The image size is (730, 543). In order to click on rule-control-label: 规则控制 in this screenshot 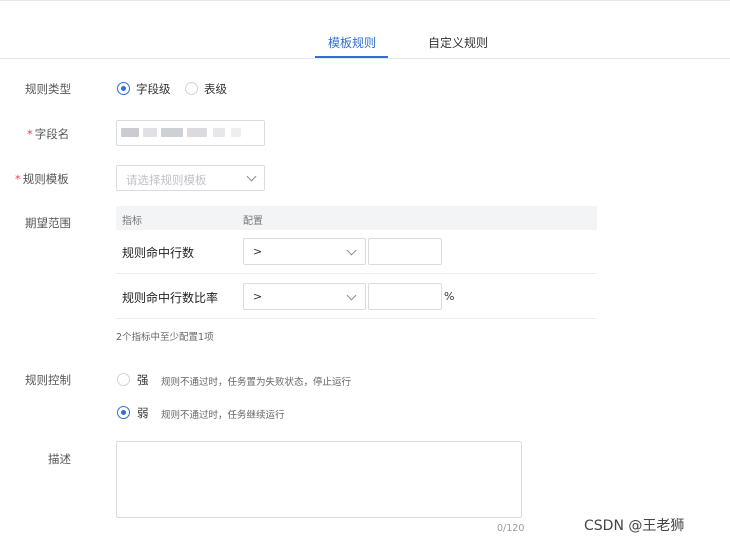, I will do `click(48, 380)`.